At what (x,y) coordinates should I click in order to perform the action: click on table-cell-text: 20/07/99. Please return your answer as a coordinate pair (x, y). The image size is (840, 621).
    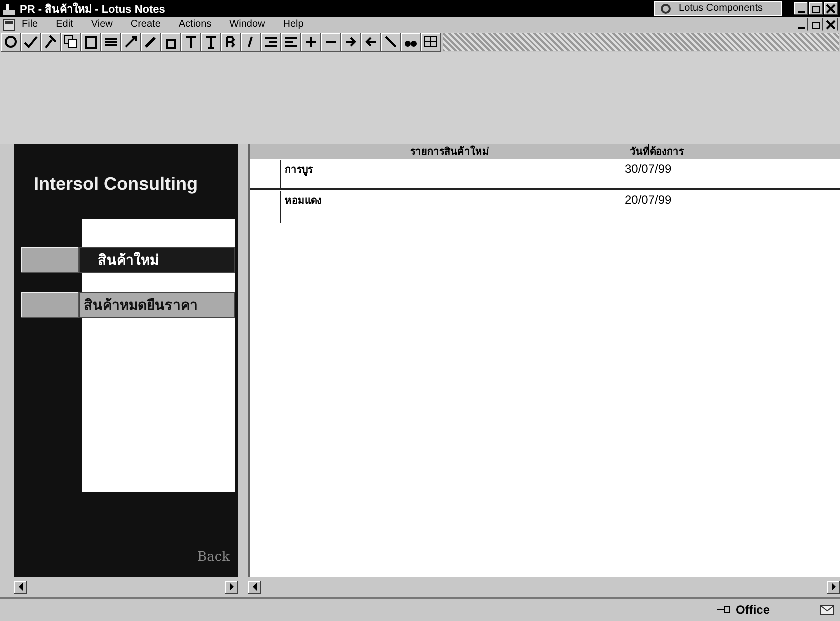
    Looking at the image, I should click on (648, 200).